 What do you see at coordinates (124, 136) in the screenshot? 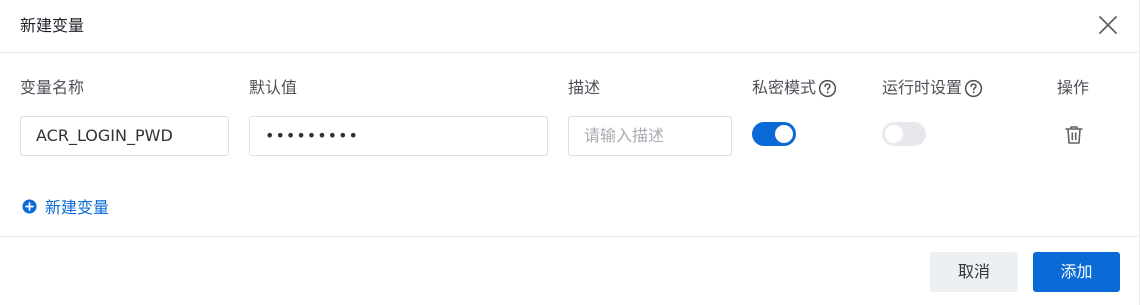
I see `variable-name-input: ACR_LOGIN_PWD` at bounding box center [124, 136].